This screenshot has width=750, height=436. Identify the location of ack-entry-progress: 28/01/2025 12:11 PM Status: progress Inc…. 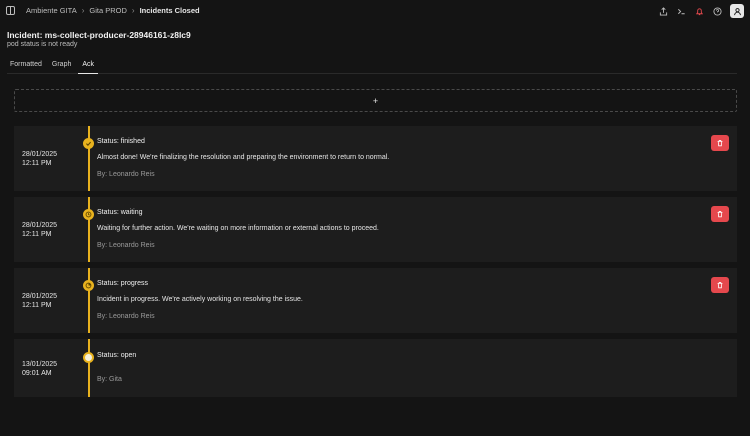
(375, 300).